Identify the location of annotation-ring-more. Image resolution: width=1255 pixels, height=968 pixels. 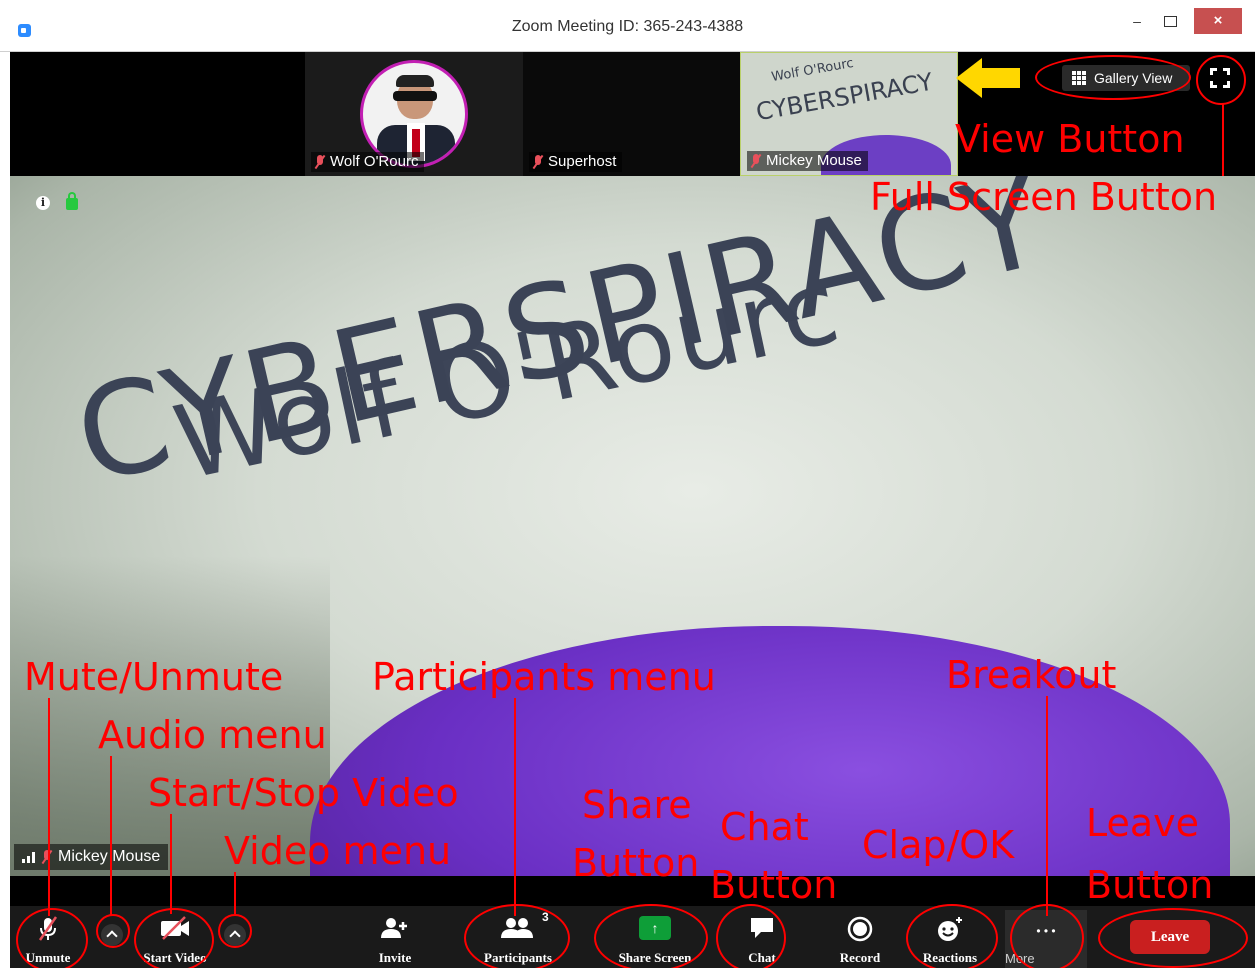
(1047, 936).